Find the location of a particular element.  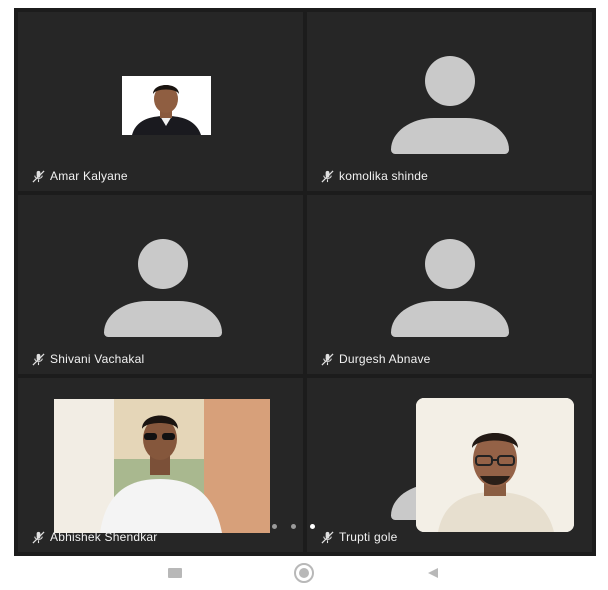

participant-name-label: Durgesh Abnave is located at coordinates (376, 359).